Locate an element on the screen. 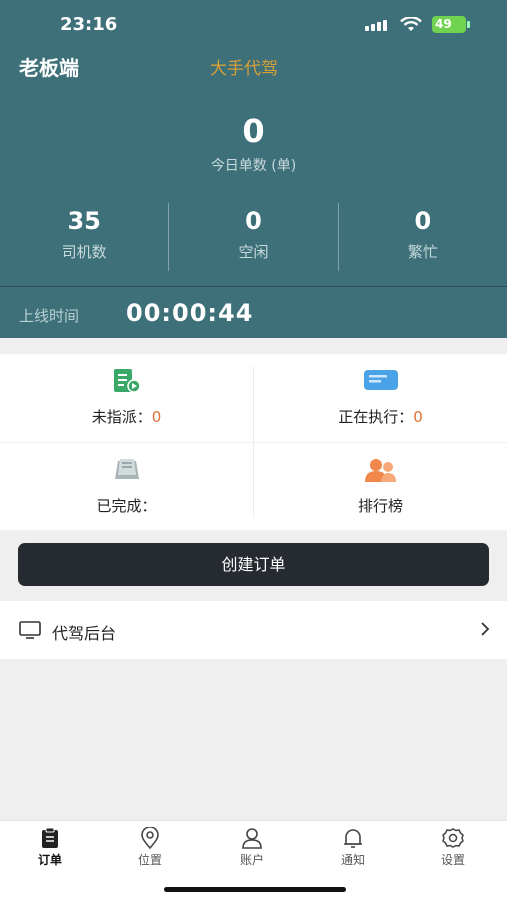  signal-icon is located at coordinates (376, 25).